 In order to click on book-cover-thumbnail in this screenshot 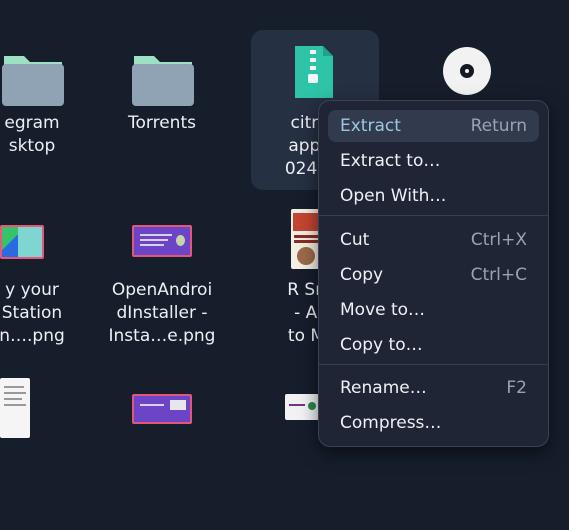, I will do `click(306, 239)`.